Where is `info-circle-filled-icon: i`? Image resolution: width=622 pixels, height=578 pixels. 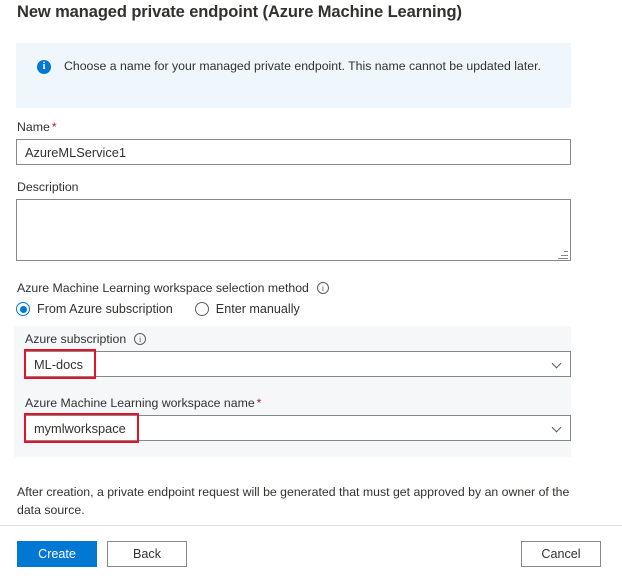 info-circle-filled-icon: i is located at coordinates (44, 67).